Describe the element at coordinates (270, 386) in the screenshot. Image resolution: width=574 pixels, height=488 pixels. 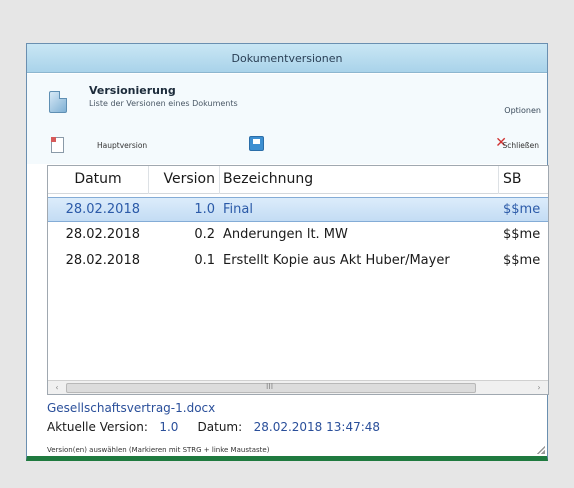
I see `scrollbar-grip-icon: III` at that location.